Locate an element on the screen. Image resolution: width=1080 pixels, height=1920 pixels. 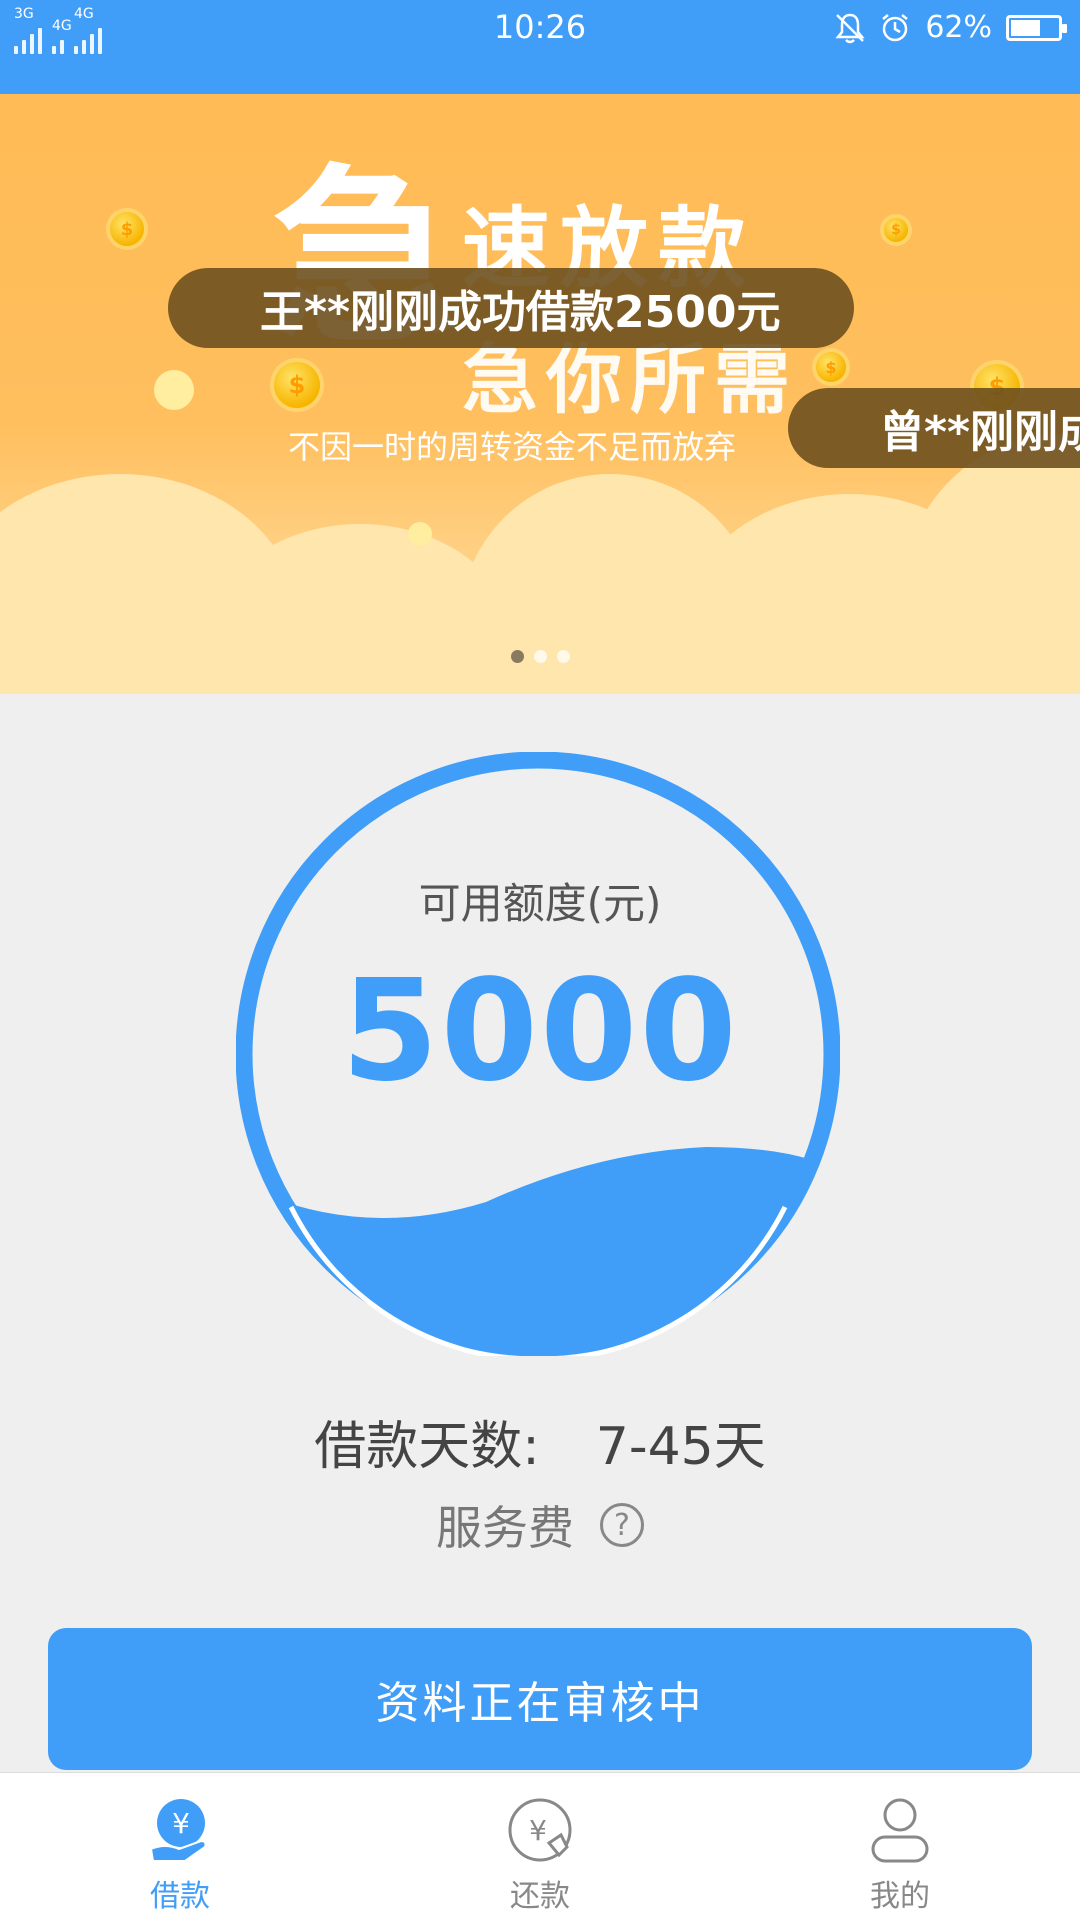
status-bar: 3G 4G 4G 10:26 62% is located at coordinates (540, 47).